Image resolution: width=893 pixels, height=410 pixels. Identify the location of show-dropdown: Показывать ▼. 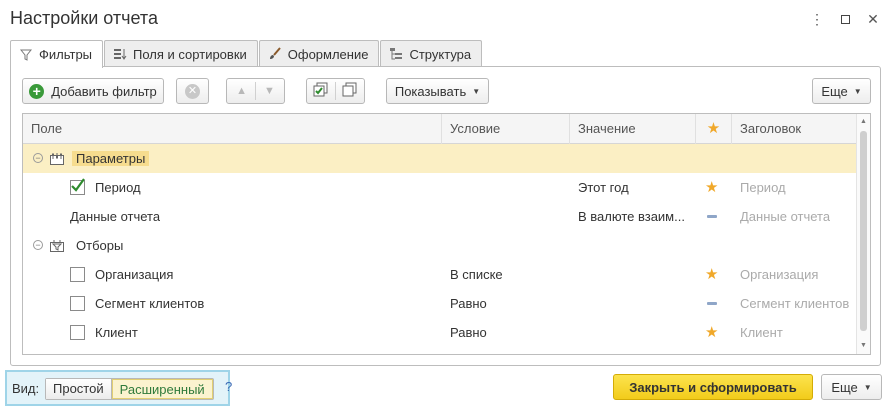
(437, 91).